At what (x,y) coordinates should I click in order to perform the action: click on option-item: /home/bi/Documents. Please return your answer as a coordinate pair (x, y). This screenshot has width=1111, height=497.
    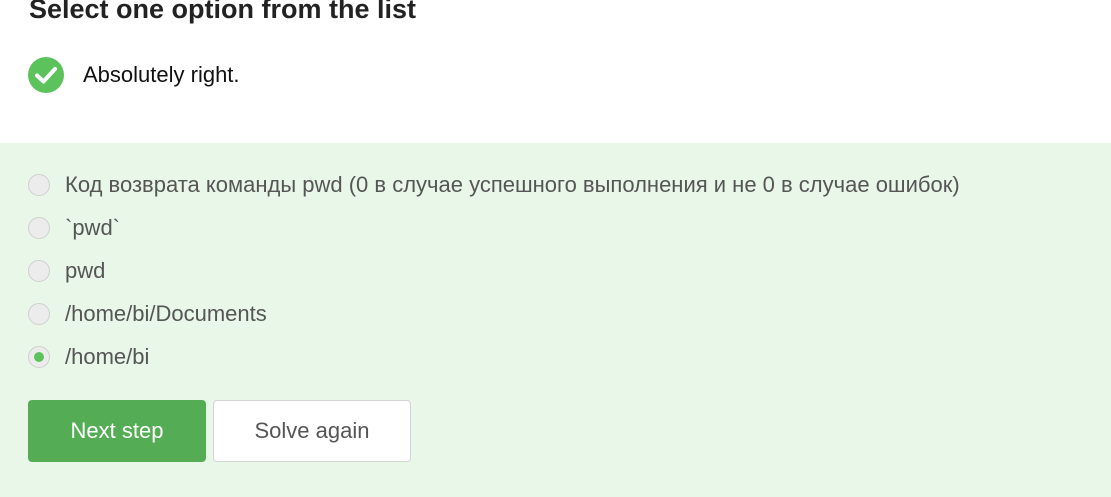
    Looking at the image, I should click on (494, 313).